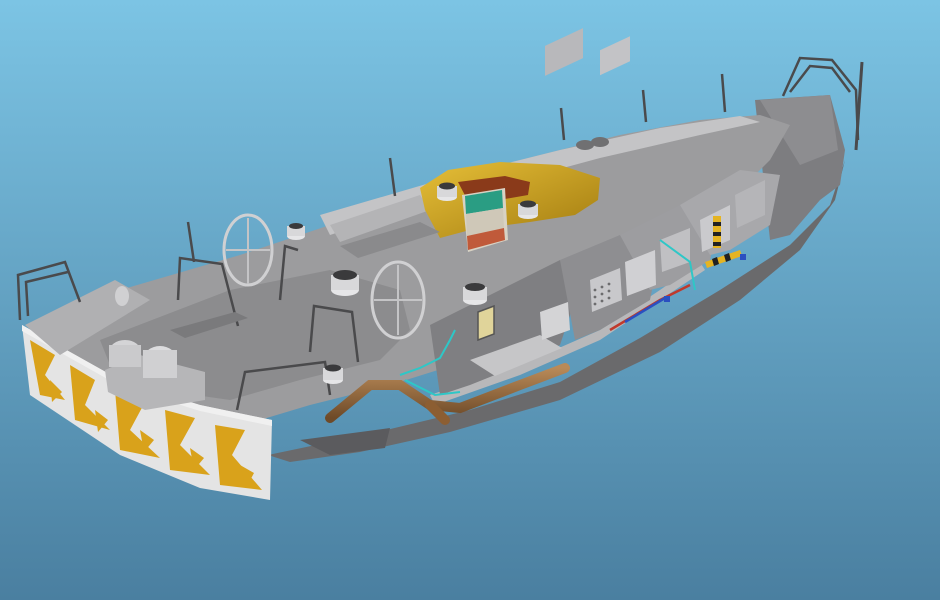  Describe the element at coordinates (398, 300) in the screenshot. I see `steering-wheel-starboard` at that location.